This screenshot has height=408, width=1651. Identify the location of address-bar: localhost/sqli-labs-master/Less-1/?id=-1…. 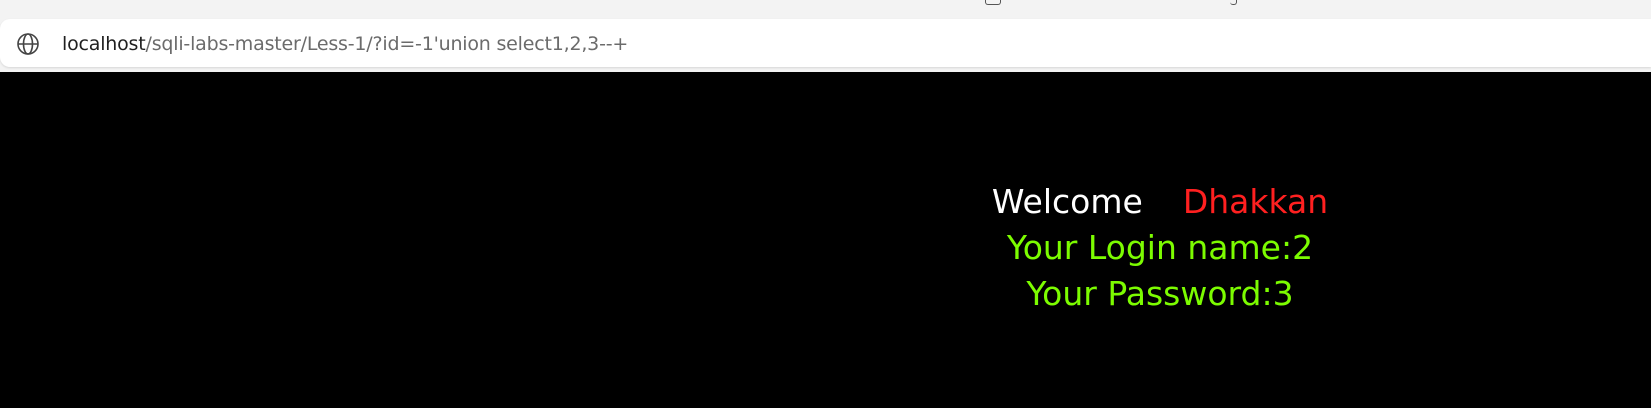
(825, 43).